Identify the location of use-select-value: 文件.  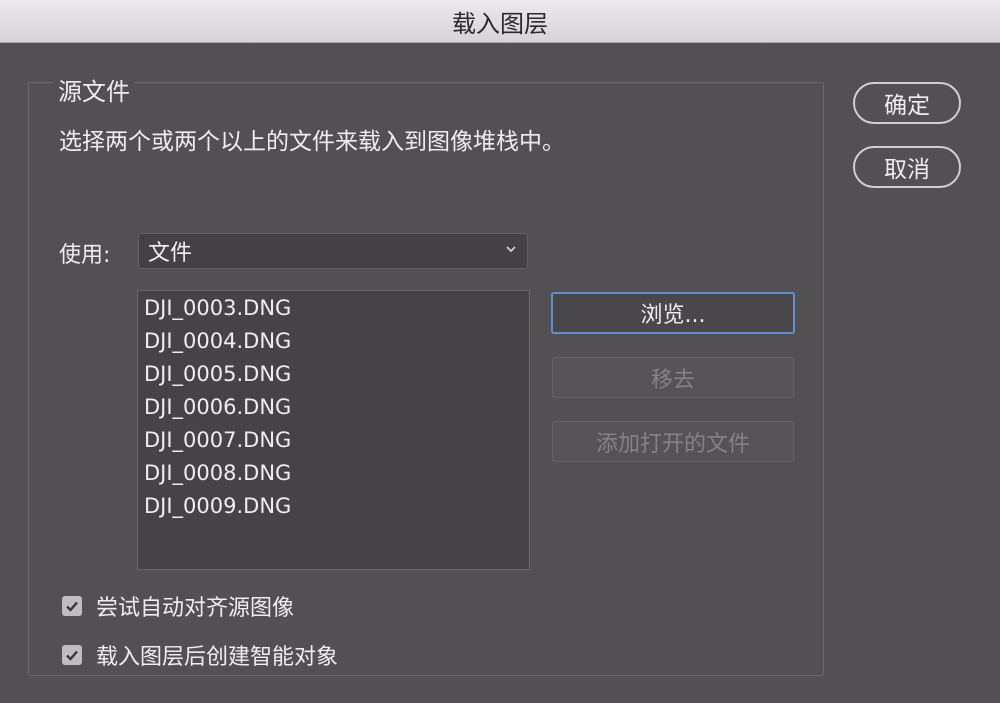
(170, 253).